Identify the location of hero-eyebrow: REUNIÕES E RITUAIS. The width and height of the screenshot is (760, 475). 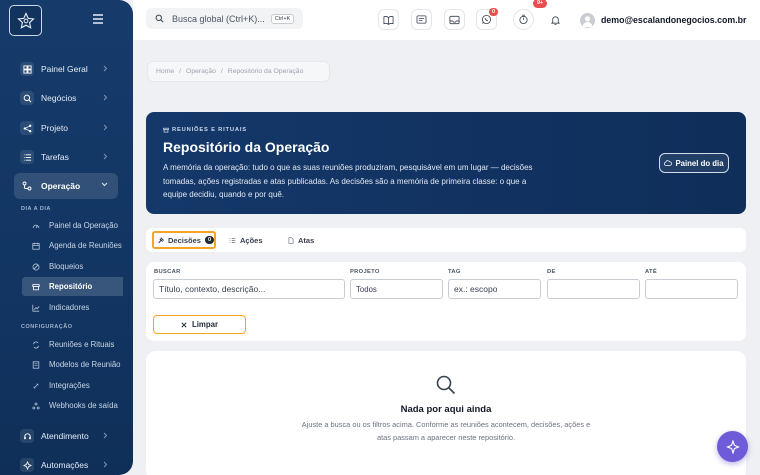
(205, 130).